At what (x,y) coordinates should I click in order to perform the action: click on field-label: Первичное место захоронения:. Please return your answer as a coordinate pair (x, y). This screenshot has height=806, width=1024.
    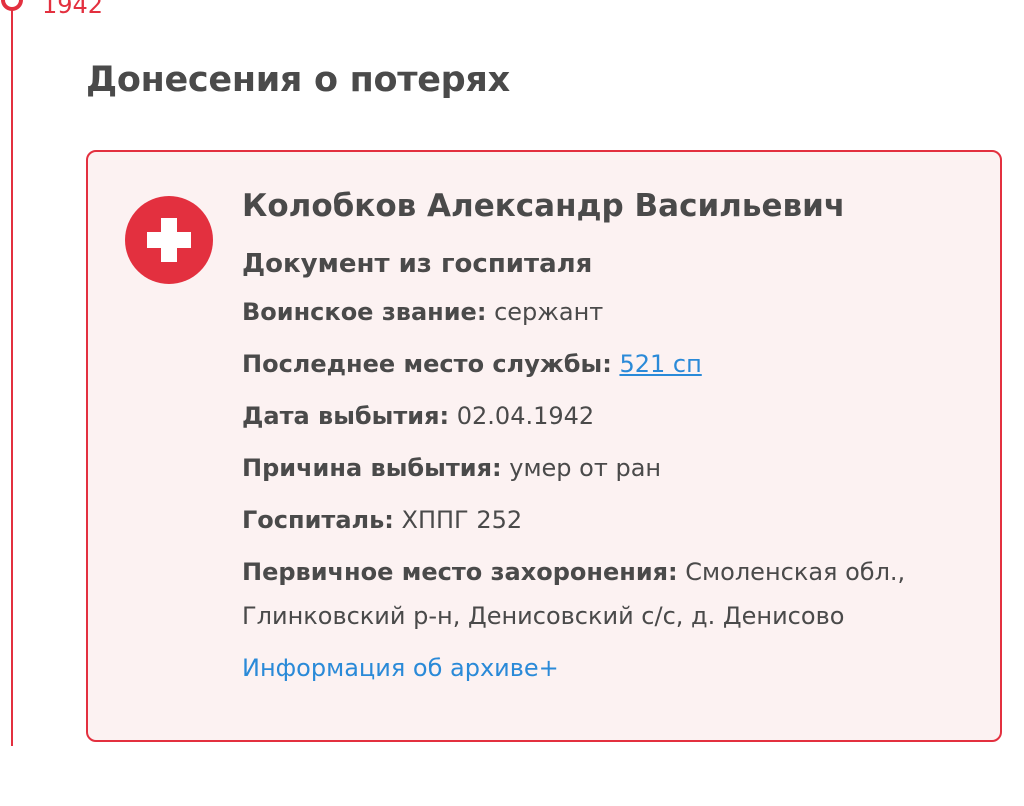
    Looking at the image, I should click on (460, 572).